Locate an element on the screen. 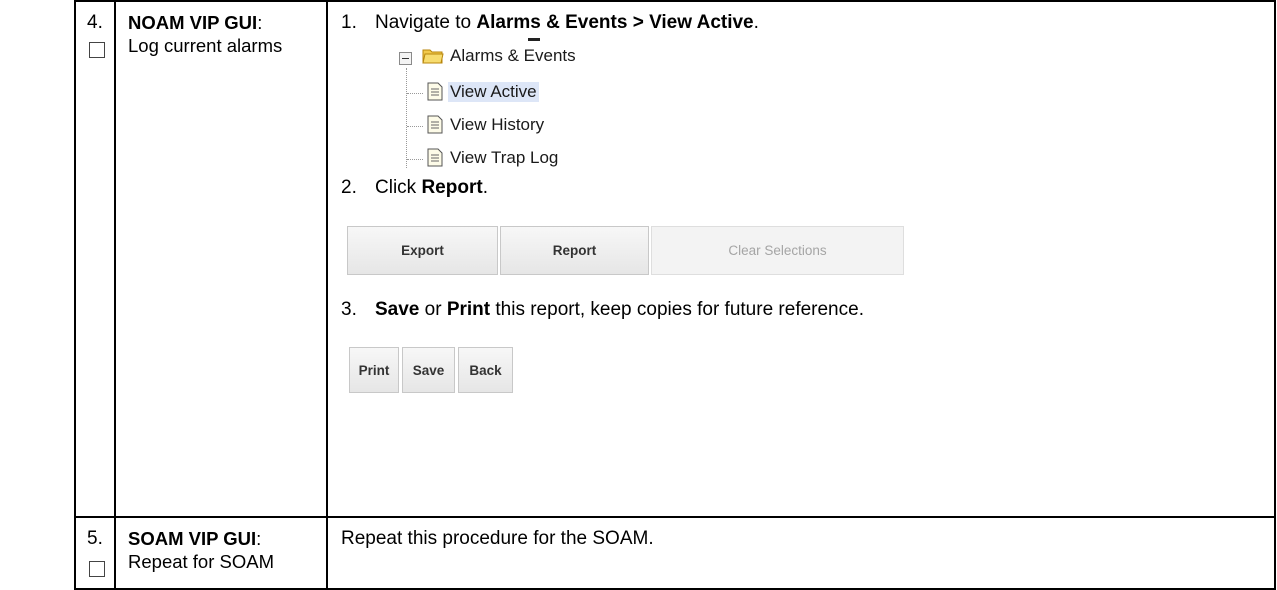 This screenshot has width=1277, height=590. instruction-bold: Report is located at coordinates (452, 187).